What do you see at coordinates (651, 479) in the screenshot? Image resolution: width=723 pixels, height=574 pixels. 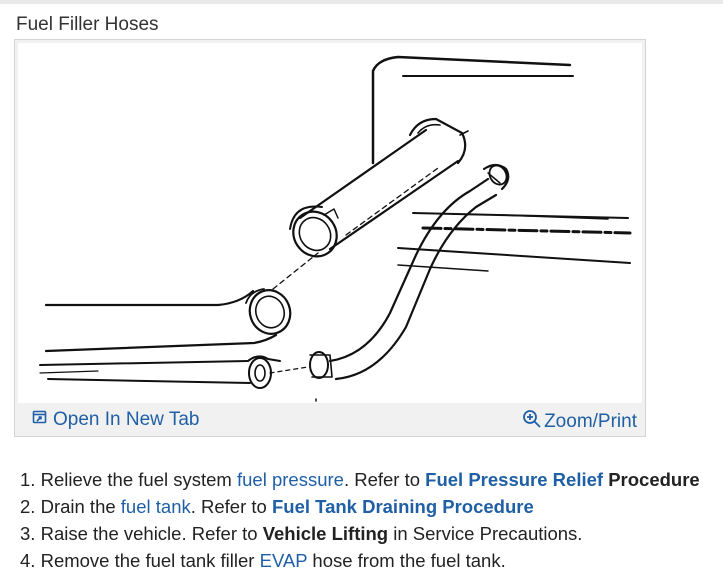 I see `procedure-suffix: Procedure` at bounding box center [651, 479].